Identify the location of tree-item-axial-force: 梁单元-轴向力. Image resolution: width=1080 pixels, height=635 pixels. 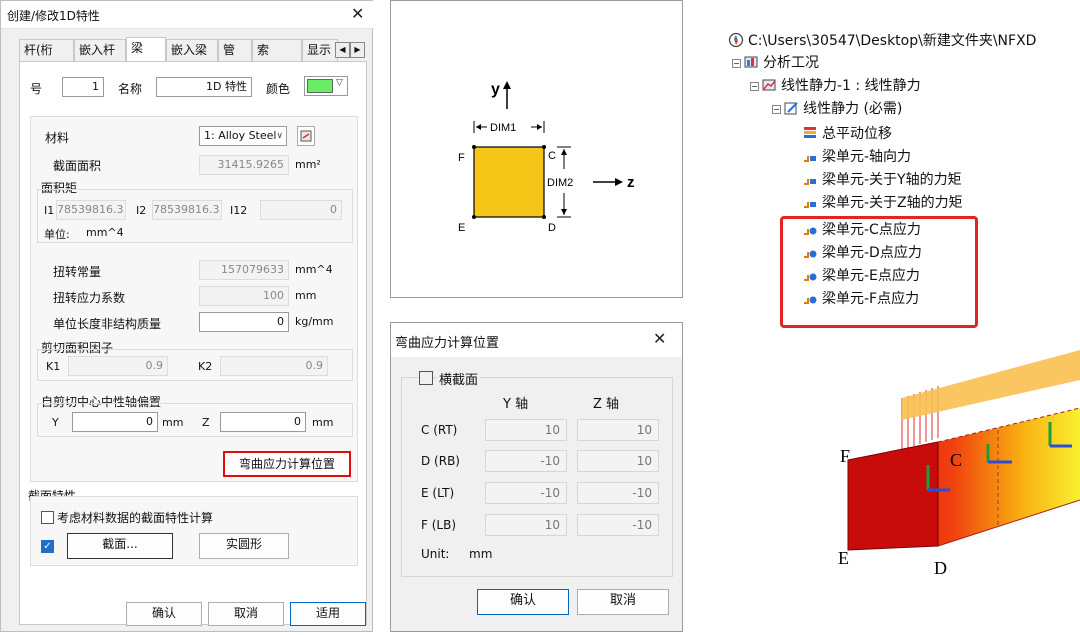
(856, 157).